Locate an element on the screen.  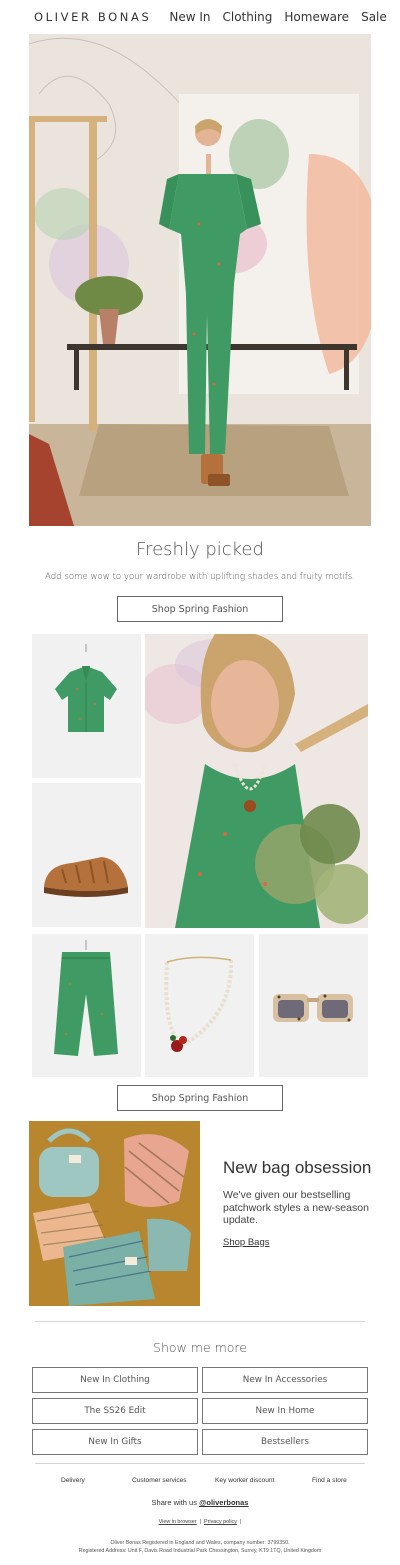
share-line: Share with us @oliverbonas is located at coordinates (200, 1502).